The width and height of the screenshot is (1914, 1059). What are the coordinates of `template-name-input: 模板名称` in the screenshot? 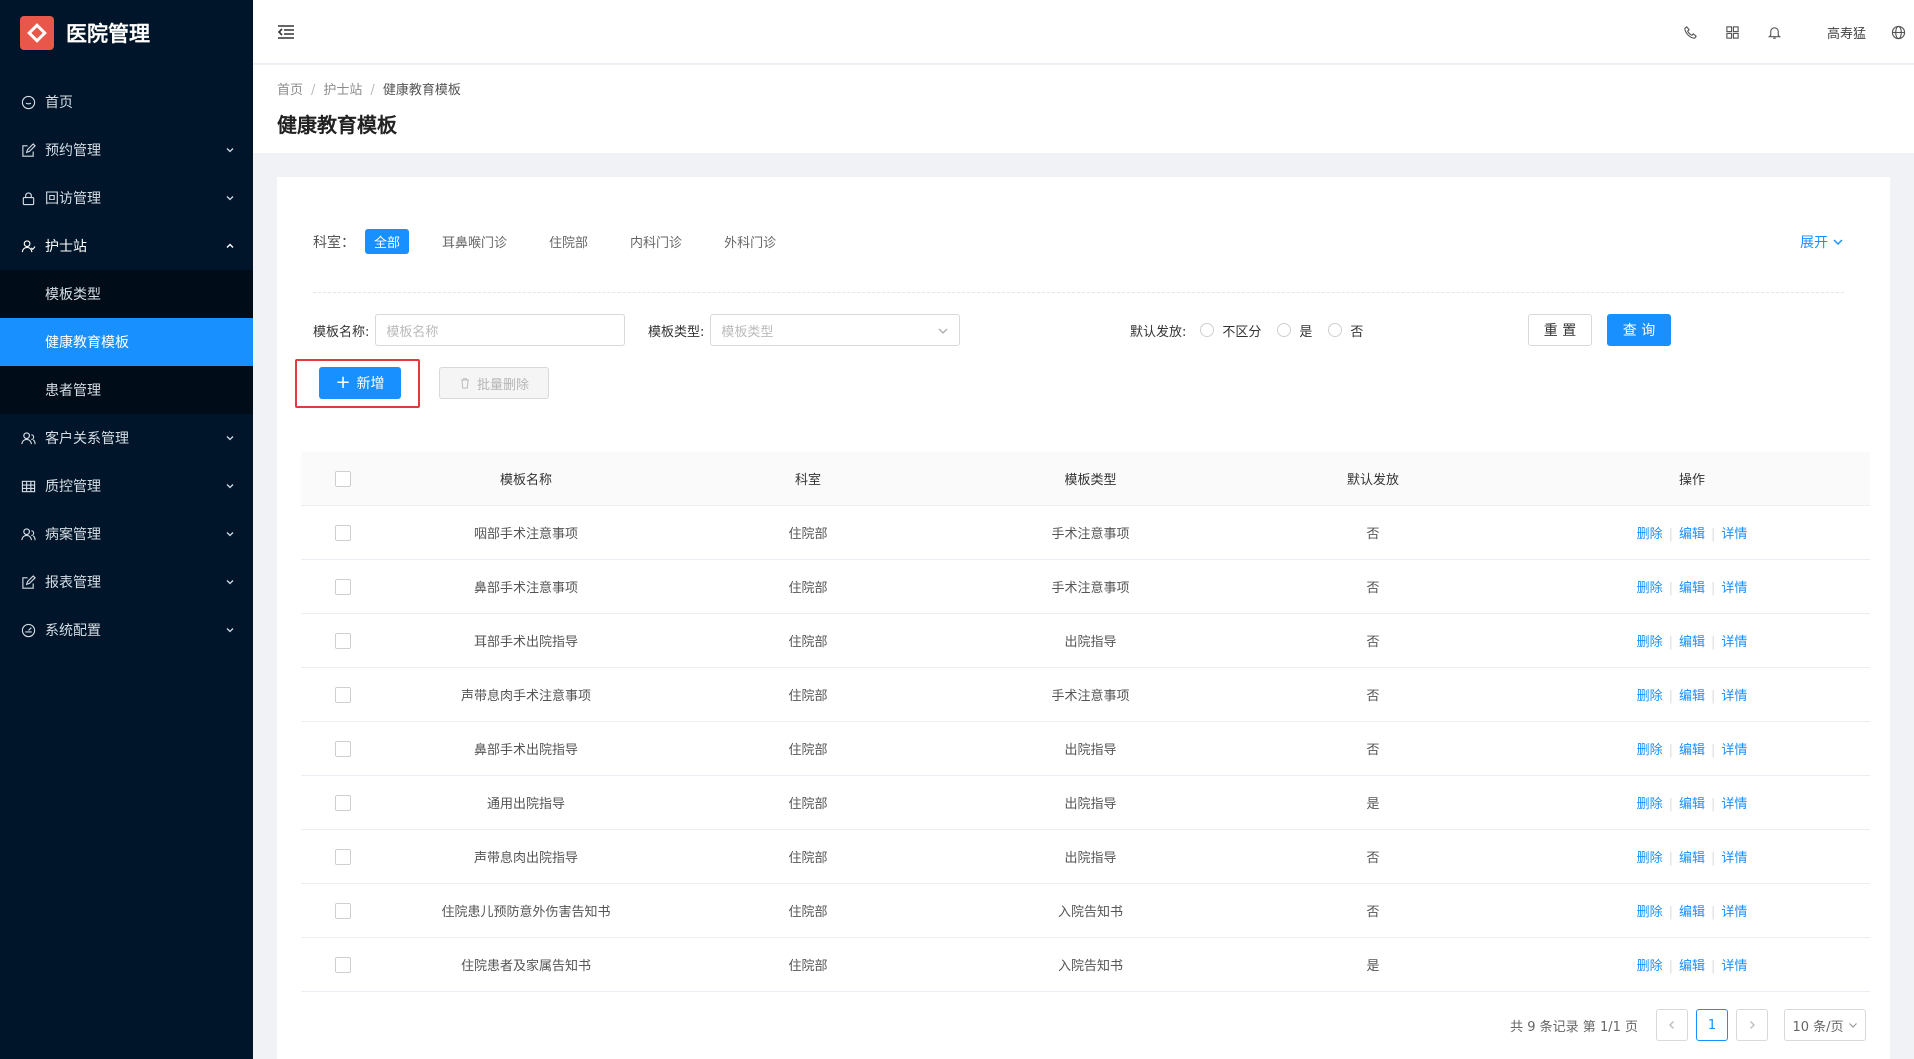 It's located at (500, 330).